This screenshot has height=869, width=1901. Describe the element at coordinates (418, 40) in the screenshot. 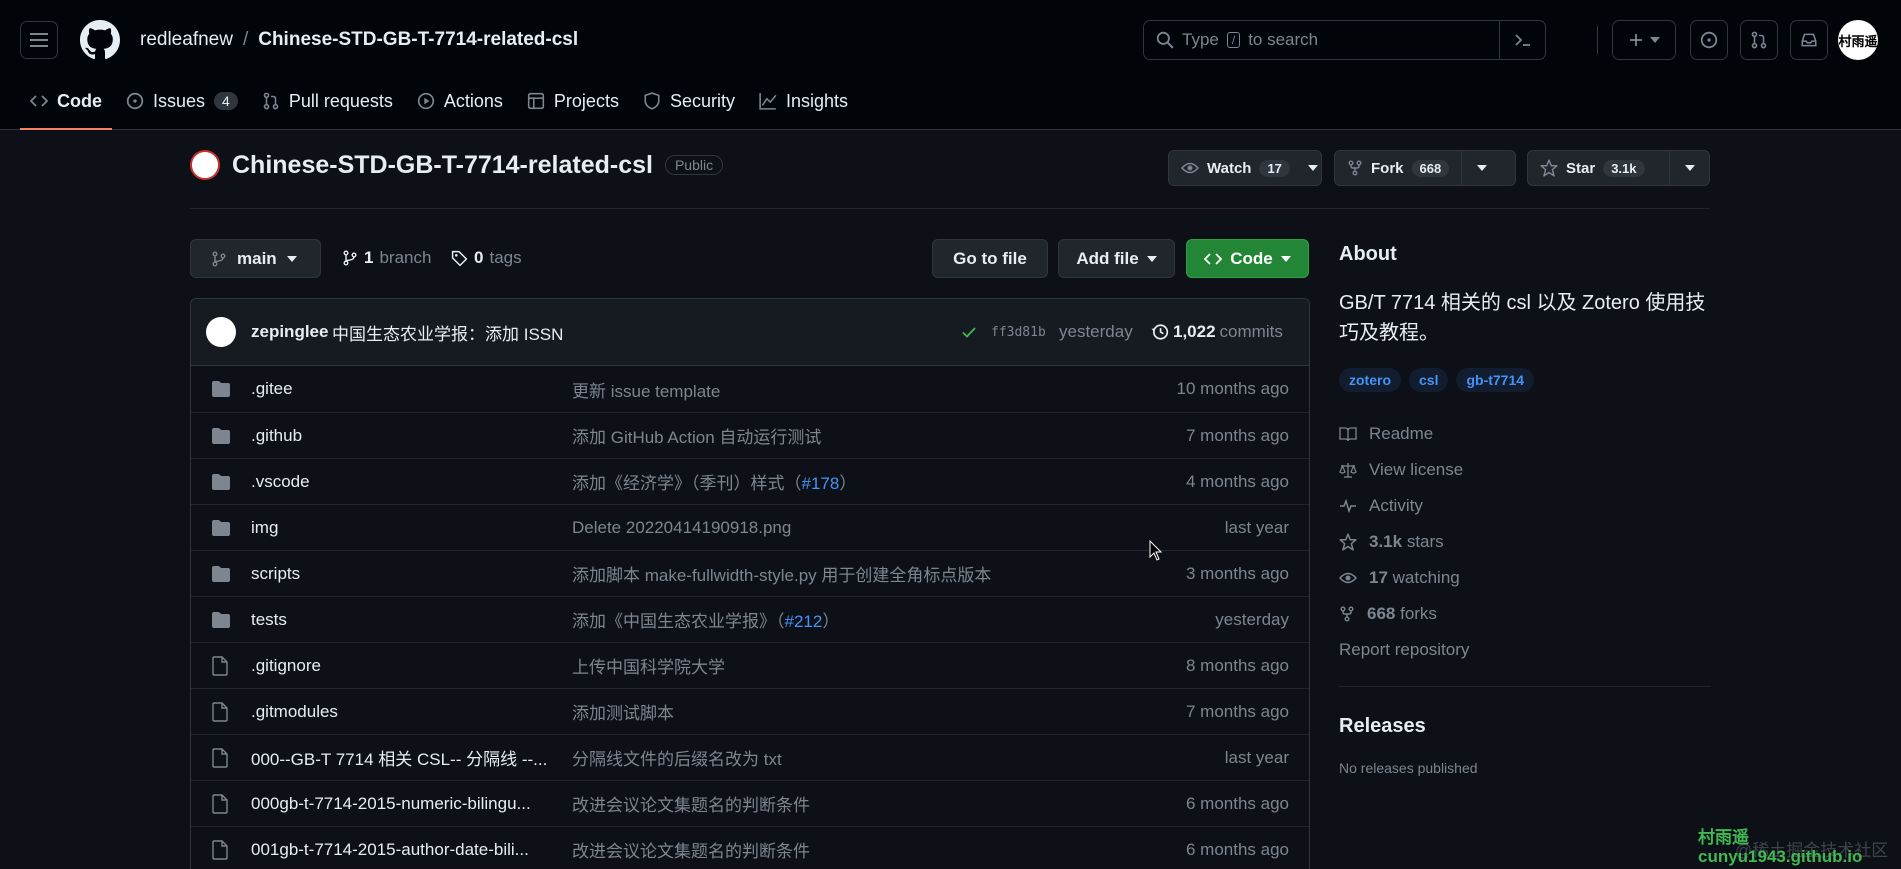

I see `repo-link: Chinese-STD-GB-T-7714-related-csl` at that location.